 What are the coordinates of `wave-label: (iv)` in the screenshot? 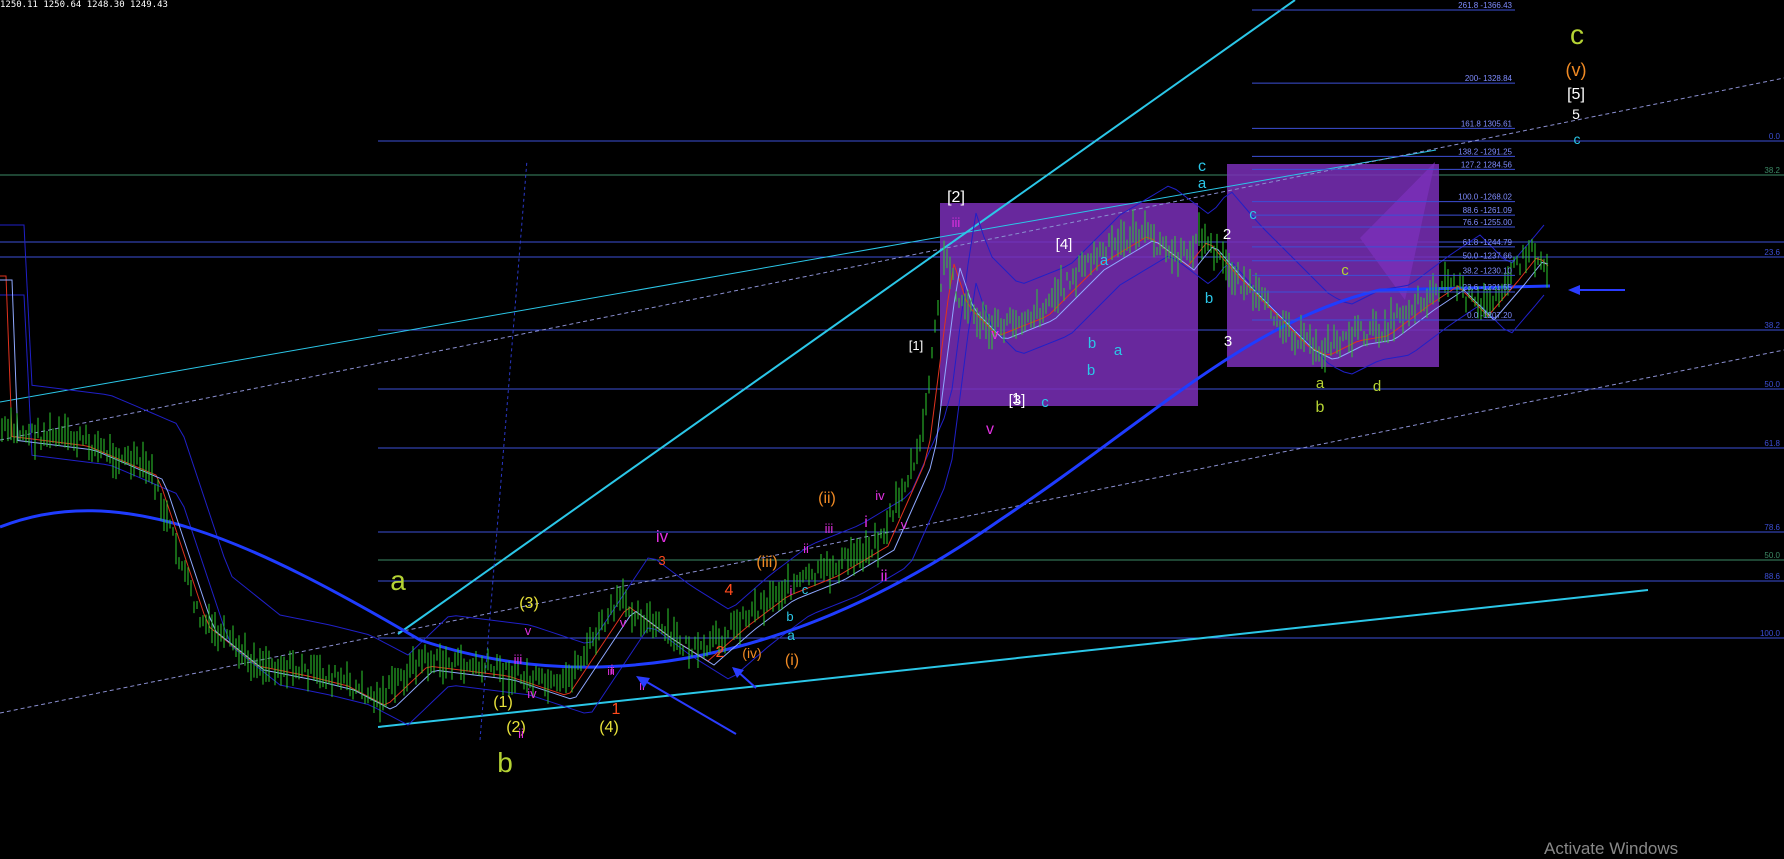 It's located at (751, 653).